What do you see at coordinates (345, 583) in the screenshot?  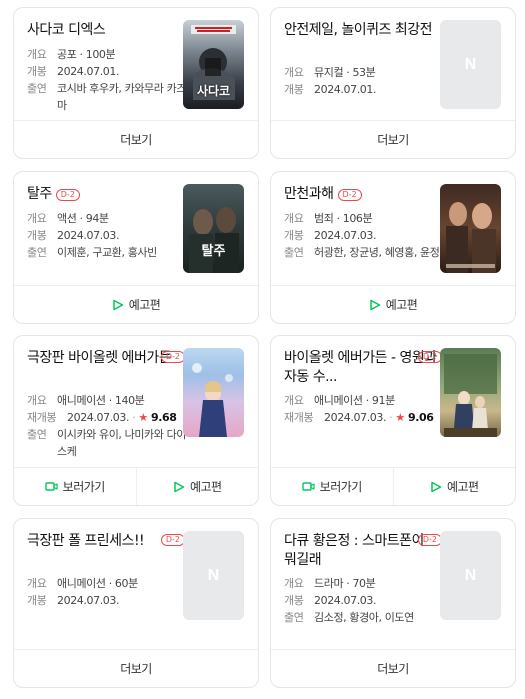 I see `info-value: 드라마 · 70분` at bounding box center [345, 583].